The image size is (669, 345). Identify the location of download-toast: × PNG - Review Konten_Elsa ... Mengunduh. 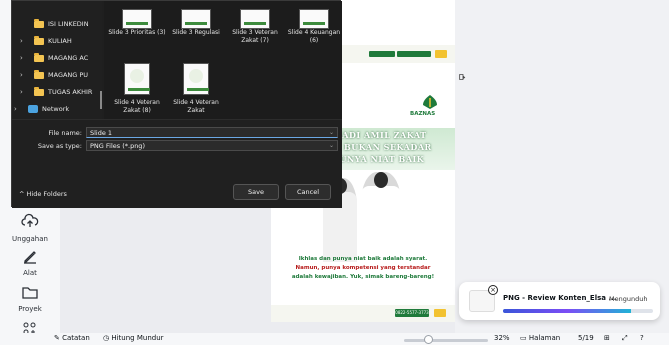
(559, 301).